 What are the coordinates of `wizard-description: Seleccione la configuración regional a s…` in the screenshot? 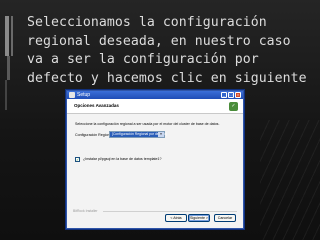 It's located at (147, 124).